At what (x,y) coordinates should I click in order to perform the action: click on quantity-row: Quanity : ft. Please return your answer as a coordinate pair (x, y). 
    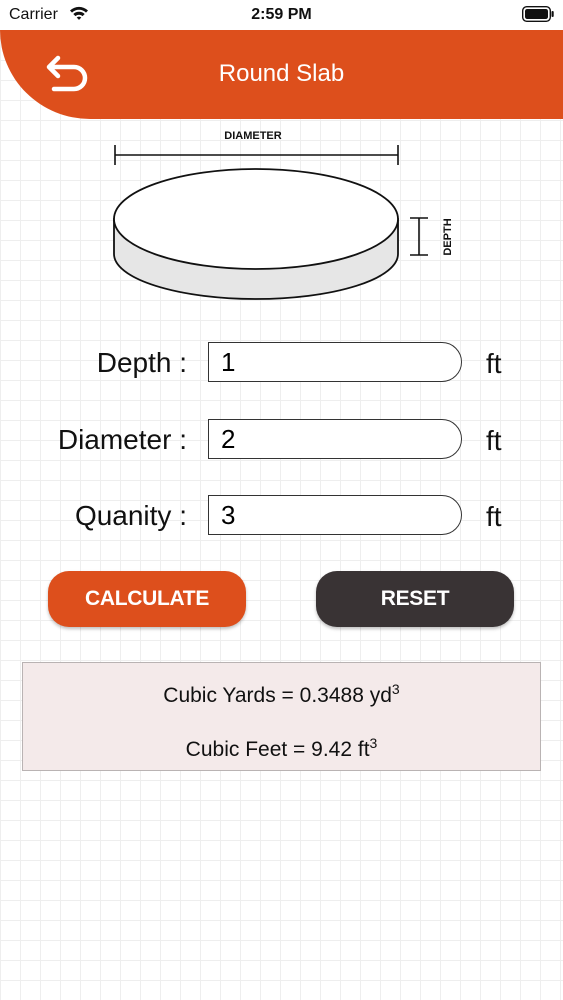
    Looking at the image, I should click on (281, 517).